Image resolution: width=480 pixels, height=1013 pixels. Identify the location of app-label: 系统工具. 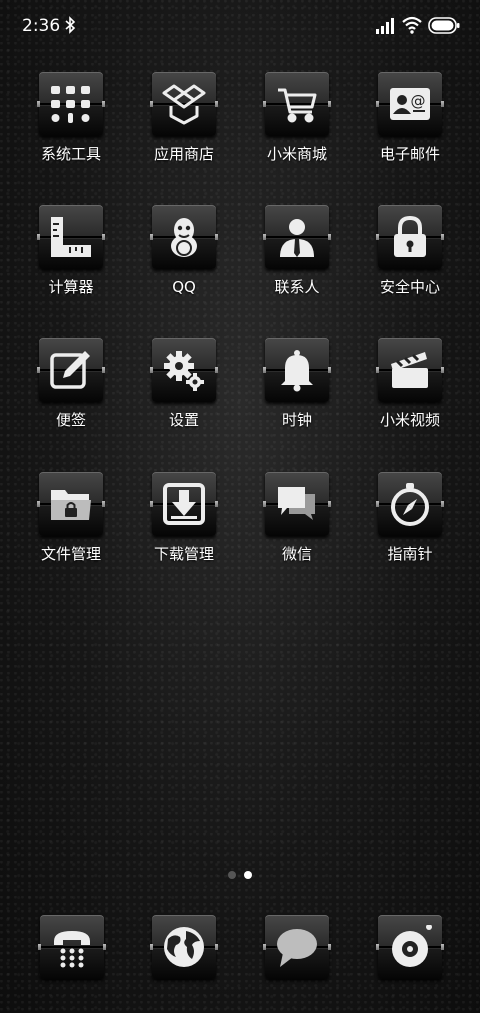
(70, 154).